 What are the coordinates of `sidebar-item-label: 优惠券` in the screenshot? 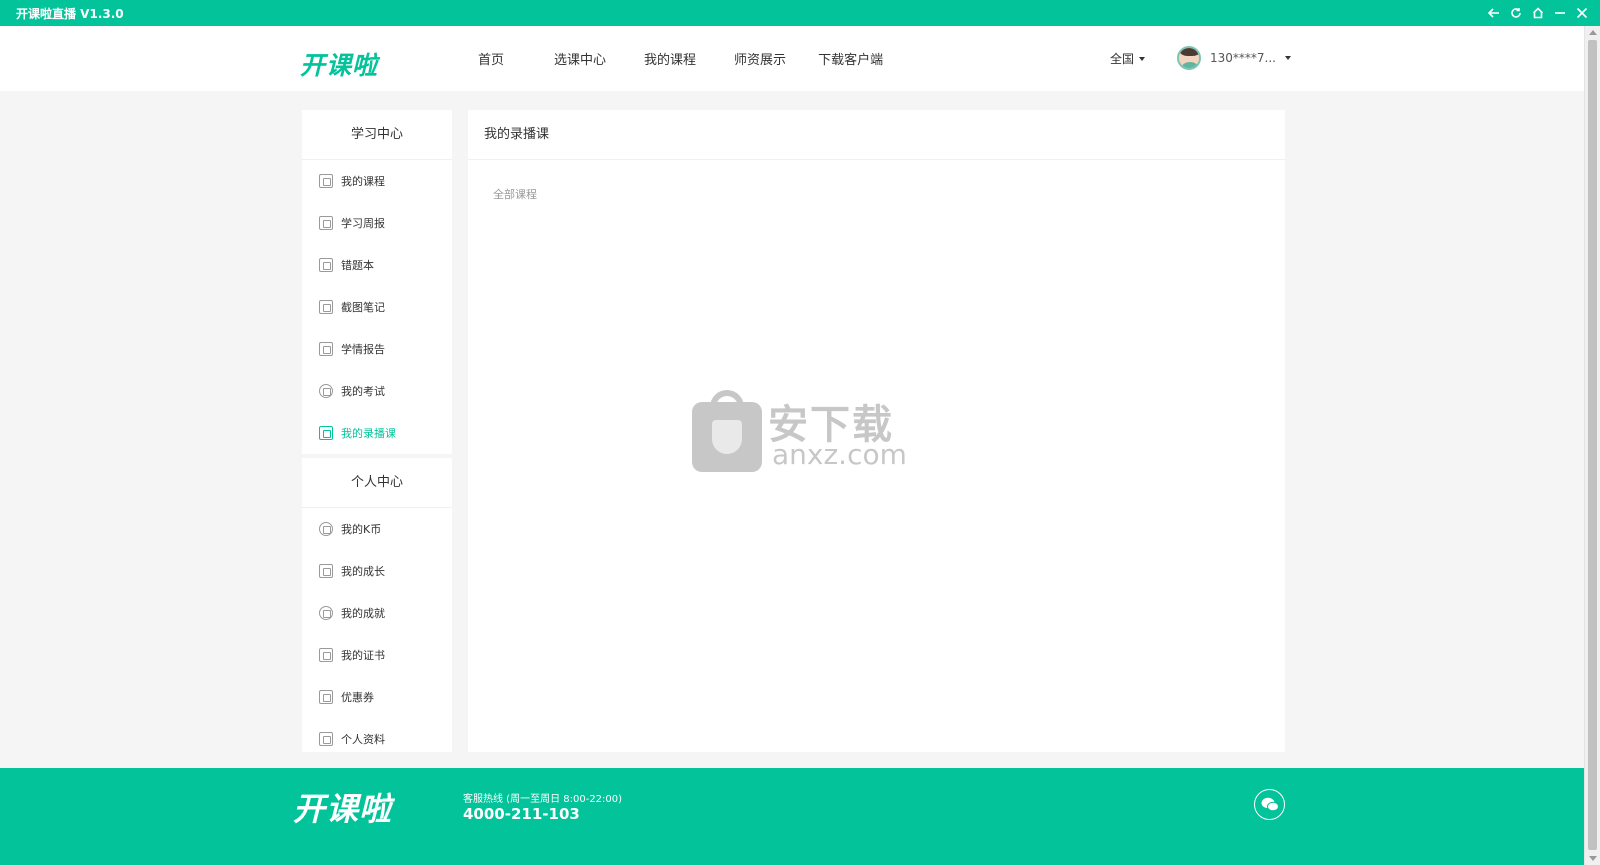 It's located at (357, 697).